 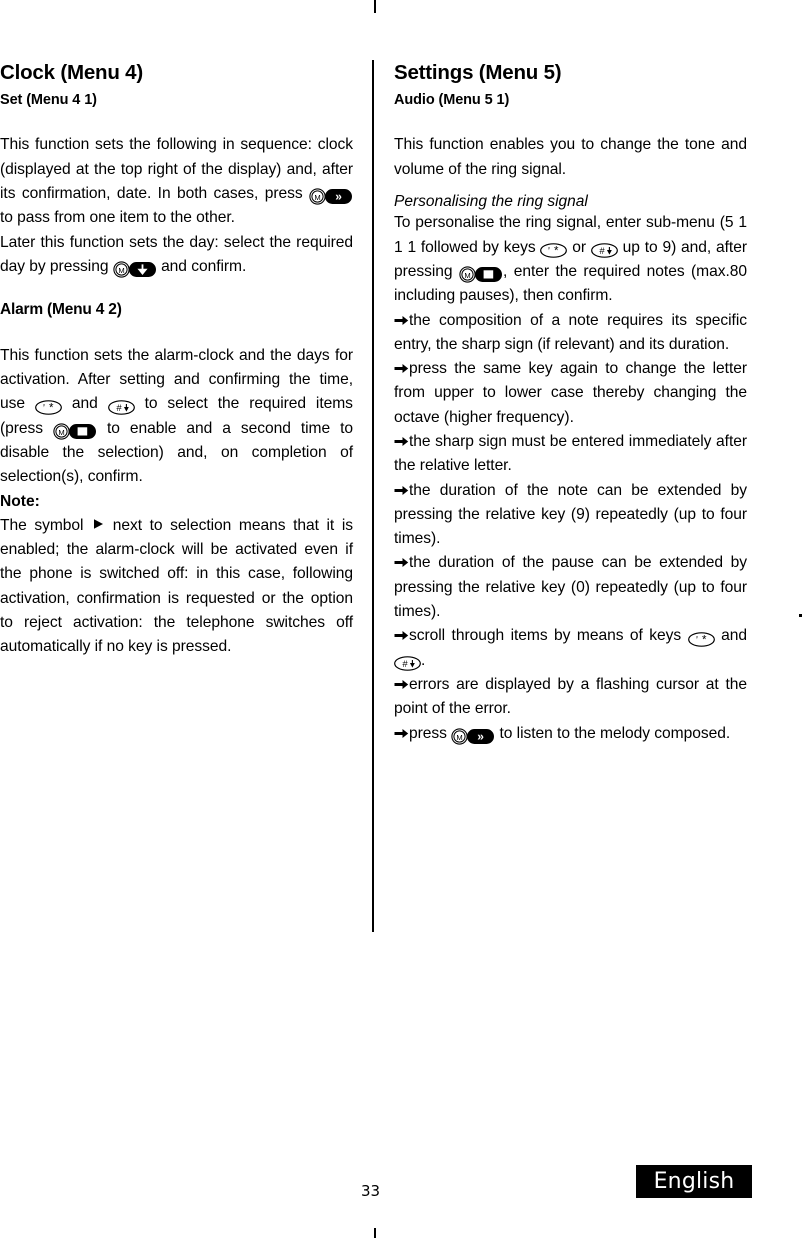 I want to click on paragraph-set-function-part-b: to pass from one item to the other., so click(x=117, y=218).